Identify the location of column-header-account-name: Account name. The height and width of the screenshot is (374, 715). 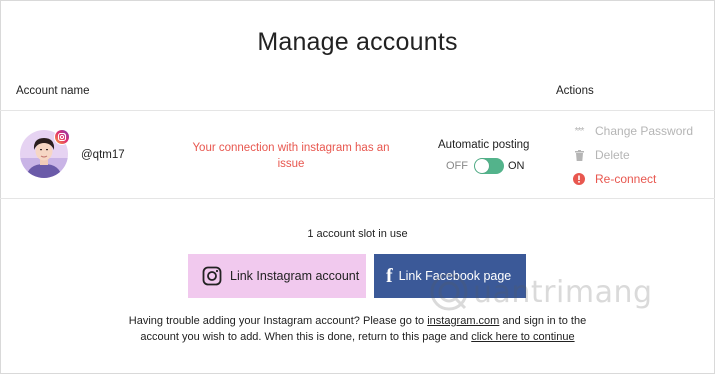
(53, 91).